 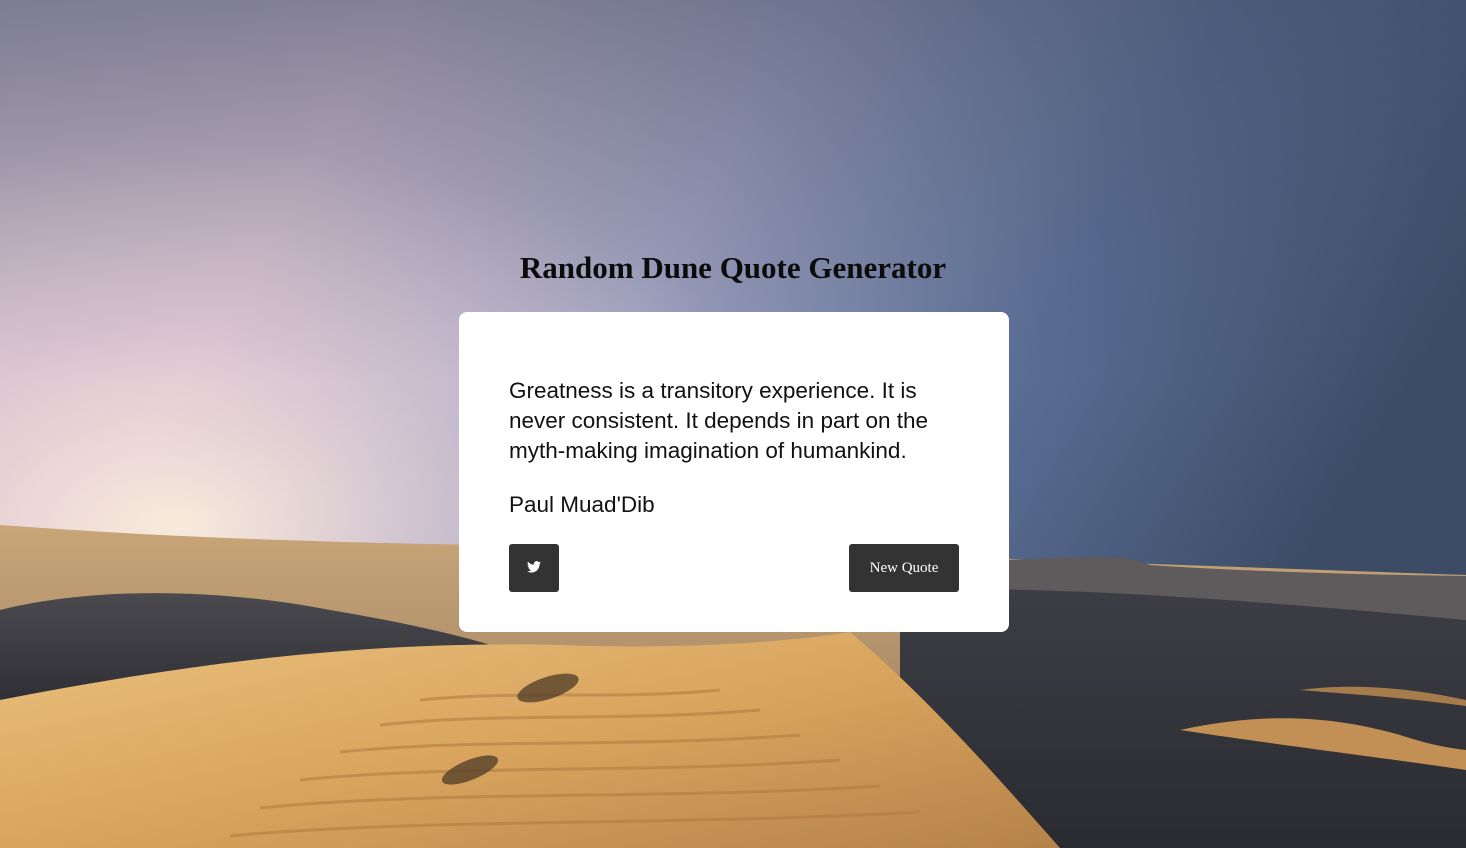 What do you see at coordinates (582, 504) in the screenshot?
I see `quote-author: Paul Muad'Dib` at bounding box center [582, 504].